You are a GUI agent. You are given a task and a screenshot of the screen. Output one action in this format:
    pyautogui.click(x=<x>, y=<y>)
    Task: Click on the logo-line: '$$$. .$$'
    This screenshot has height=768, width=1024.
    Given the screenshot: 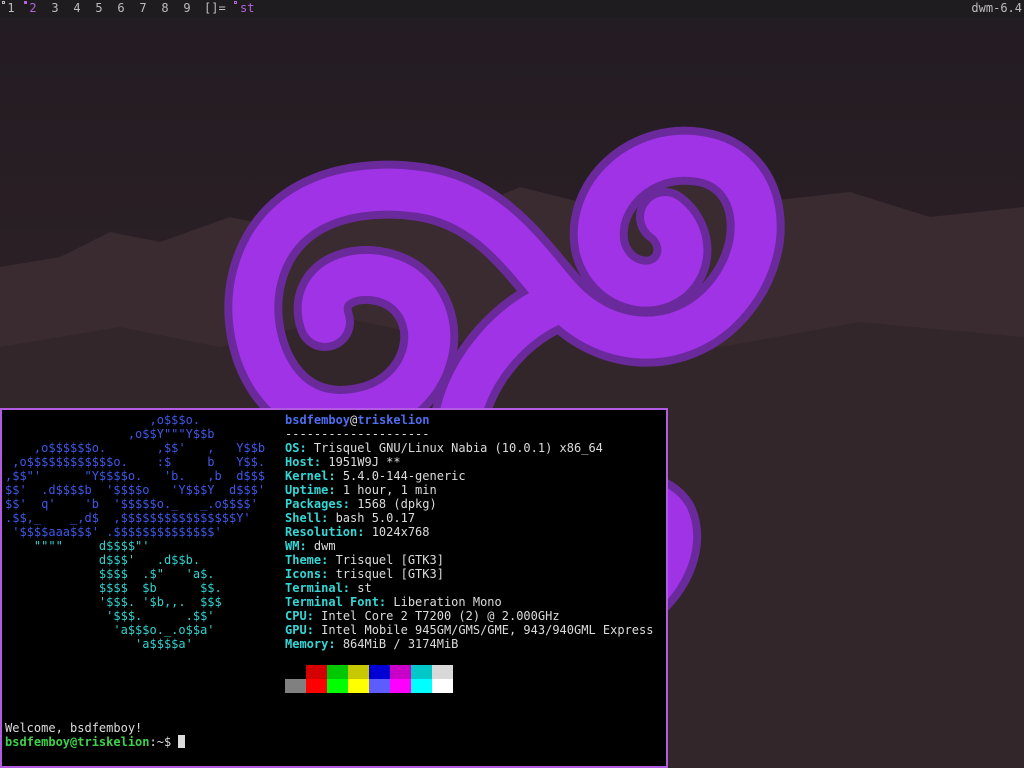 What is the action you would take?
    pyautogui.click(x=110, y=616)
    